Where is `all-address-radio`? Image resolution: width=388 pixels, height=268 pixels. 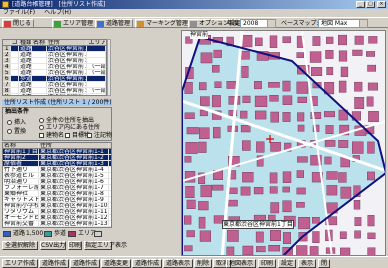 all-address-radio is located at coordinates (41, 120).